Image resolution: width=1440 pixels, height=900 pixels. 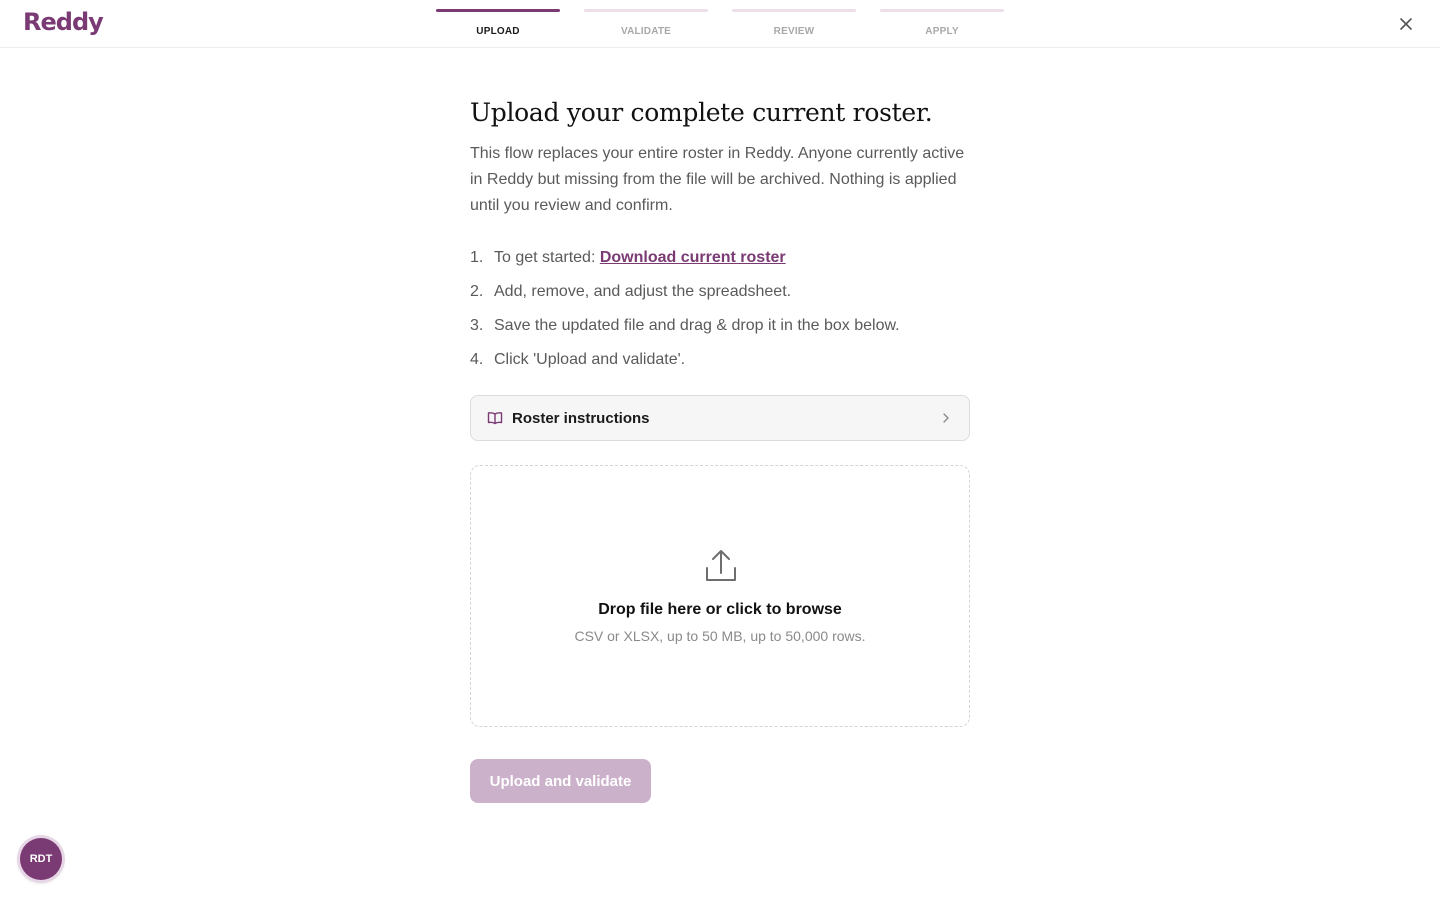 What do you see at coordinates (495, 418) in the screenshot?
I see `book-icon` at bounding box center [495, 418].